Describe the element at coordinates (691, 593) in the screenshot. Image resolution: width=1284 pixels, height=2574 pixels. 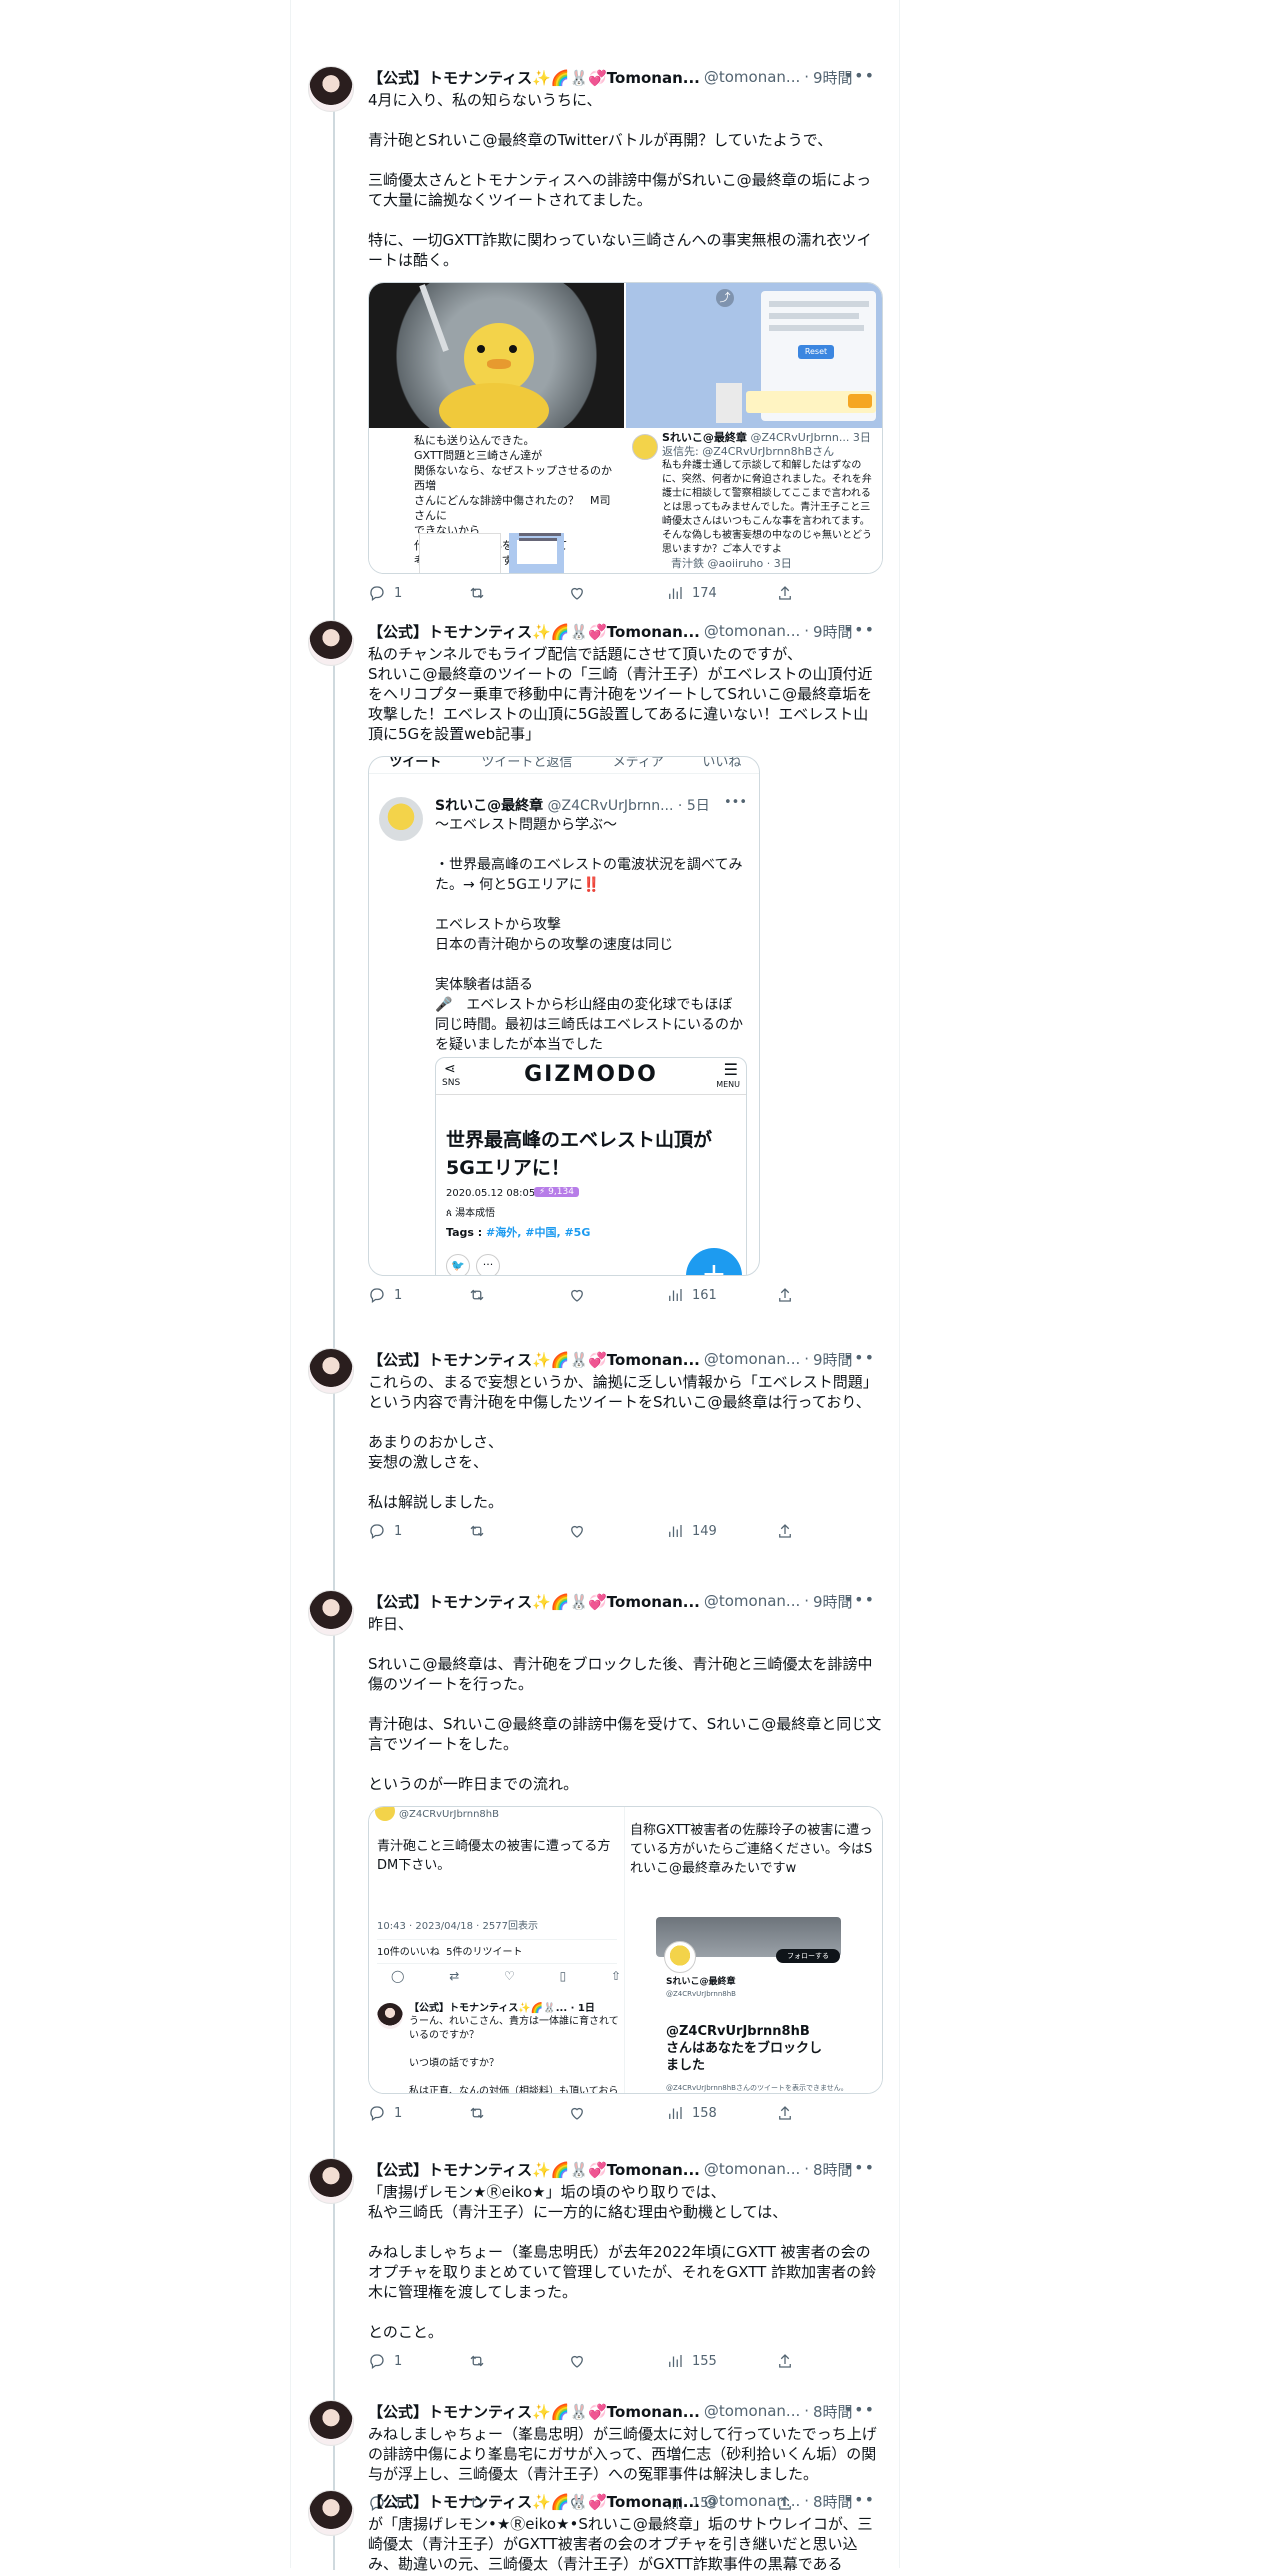
I see `views-button: 174` at that location.